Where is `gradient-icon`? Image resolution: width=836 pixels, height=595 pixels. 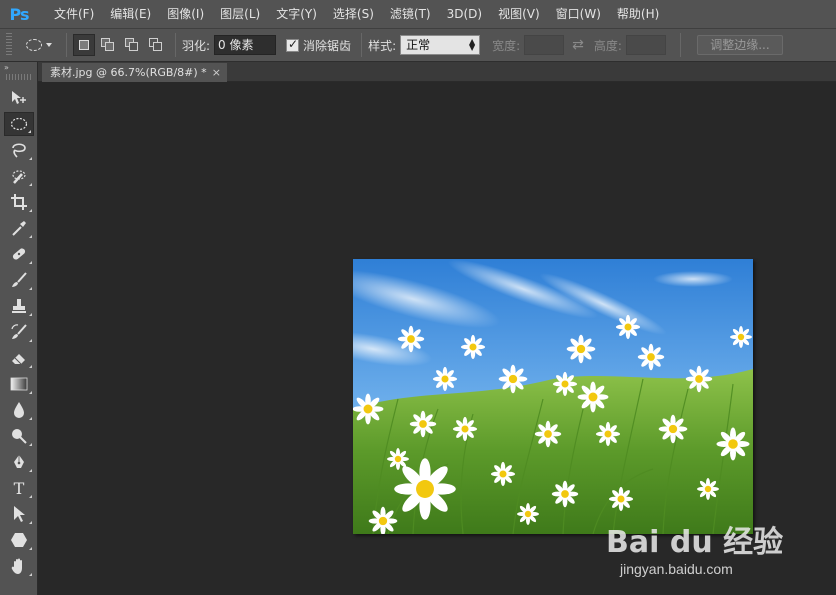 gradient-icon is located at coordinates (19, 384).